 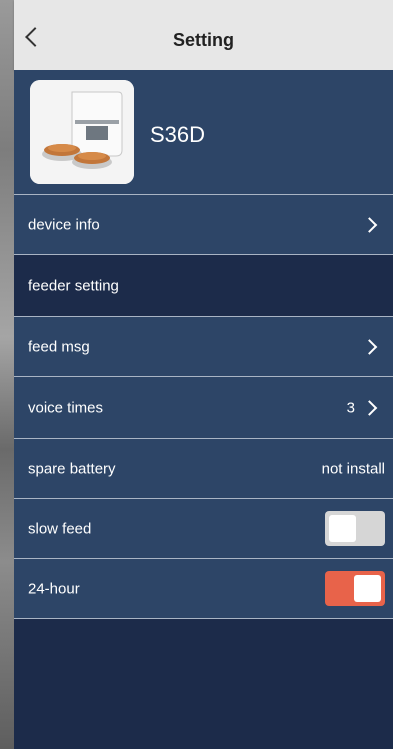 What do you see at coordinates (7, 374) in the screenshot?
I see `photo-edge` at bounding box center [7, 374].